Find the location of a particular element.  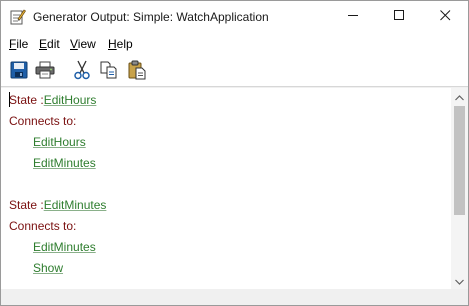

state-line: State :EditMinutes is located at coordinates (57, 207).